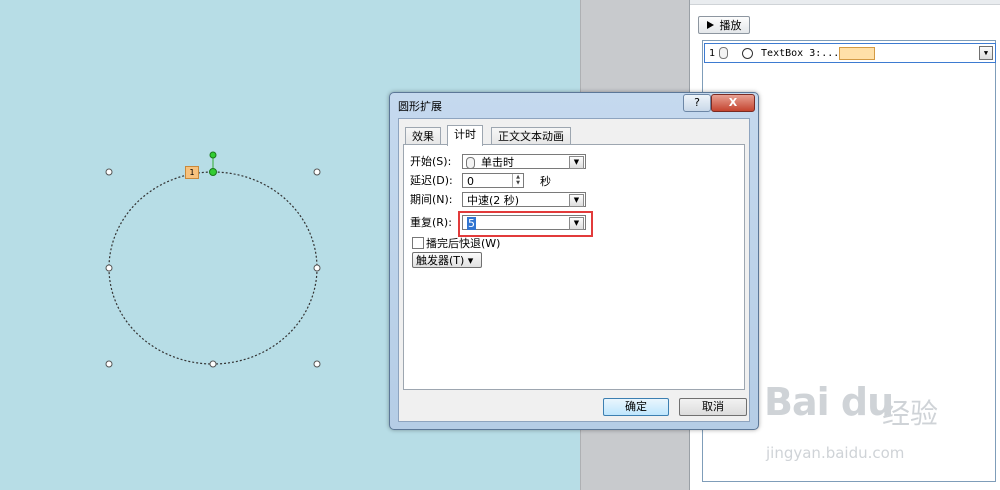  What do you see at coordinates (710, 25) in the screenshot?
I see `play-icon` at bounding box center [710, 25].